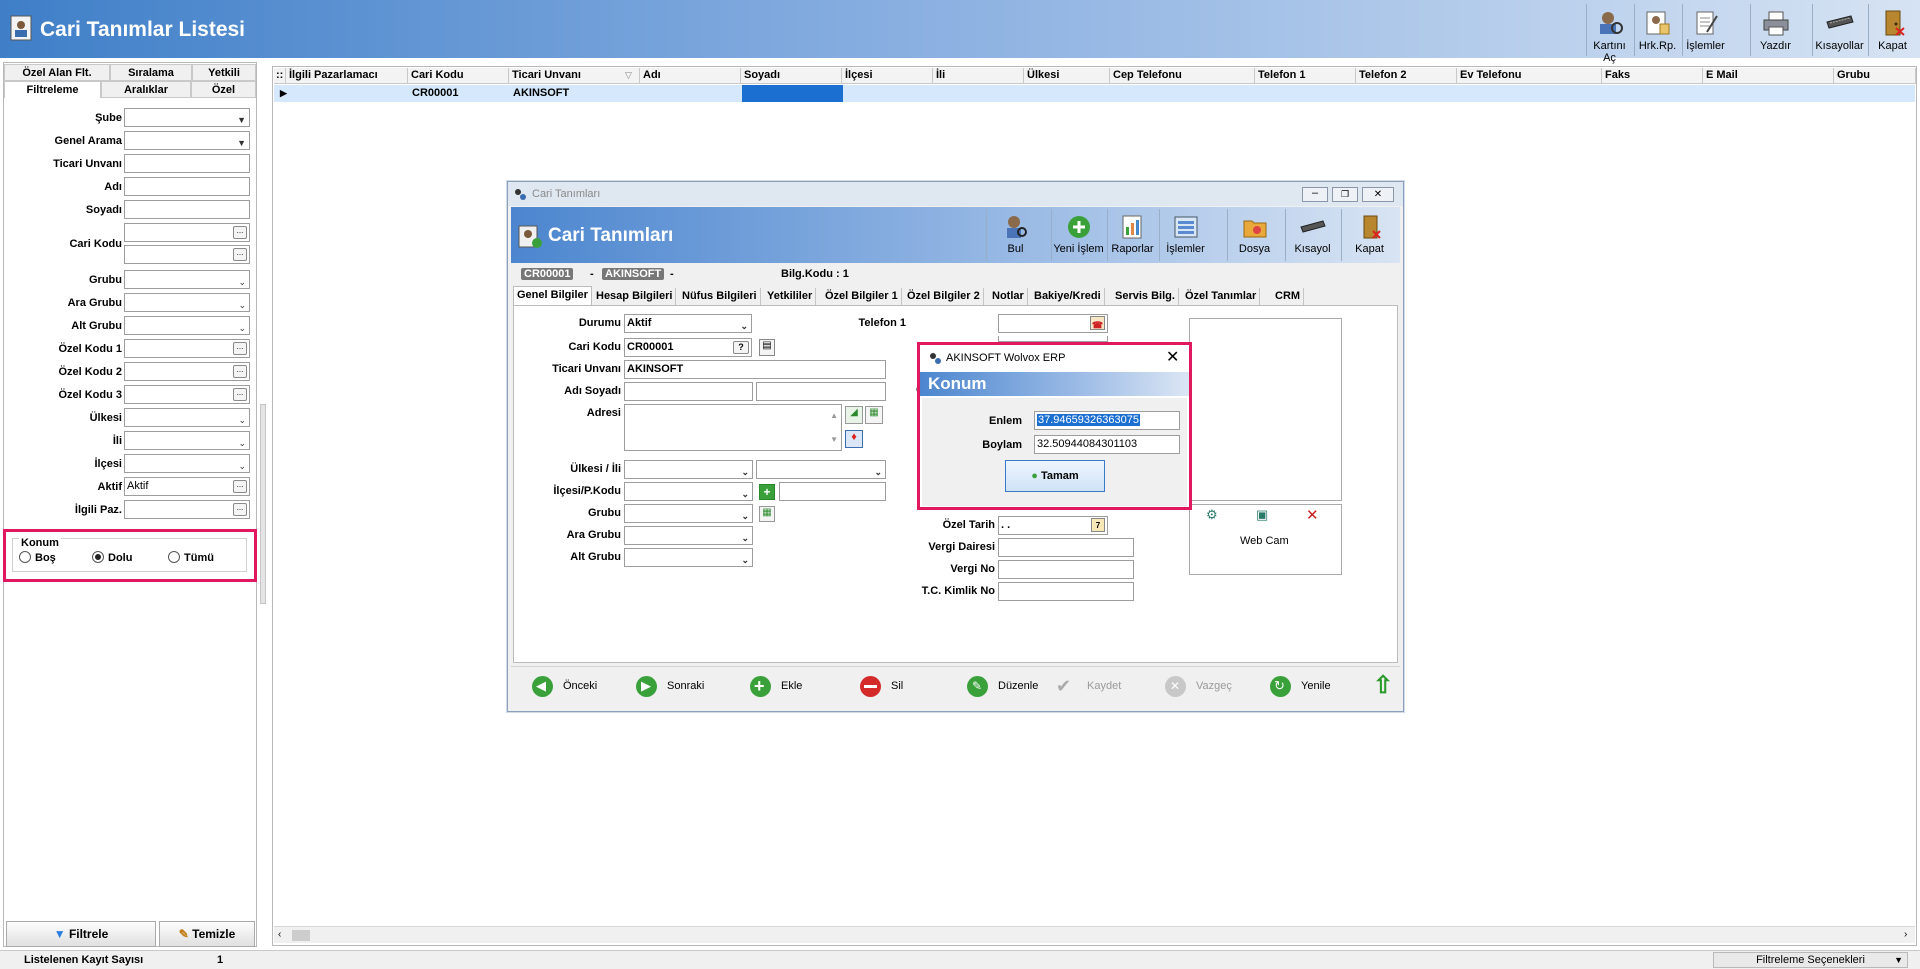 This screenshot has width=1920, height=969. Describe the element at coordinates (1172, 357) in the screenshot. I see `dialog-close-icon: ✕` at that location.